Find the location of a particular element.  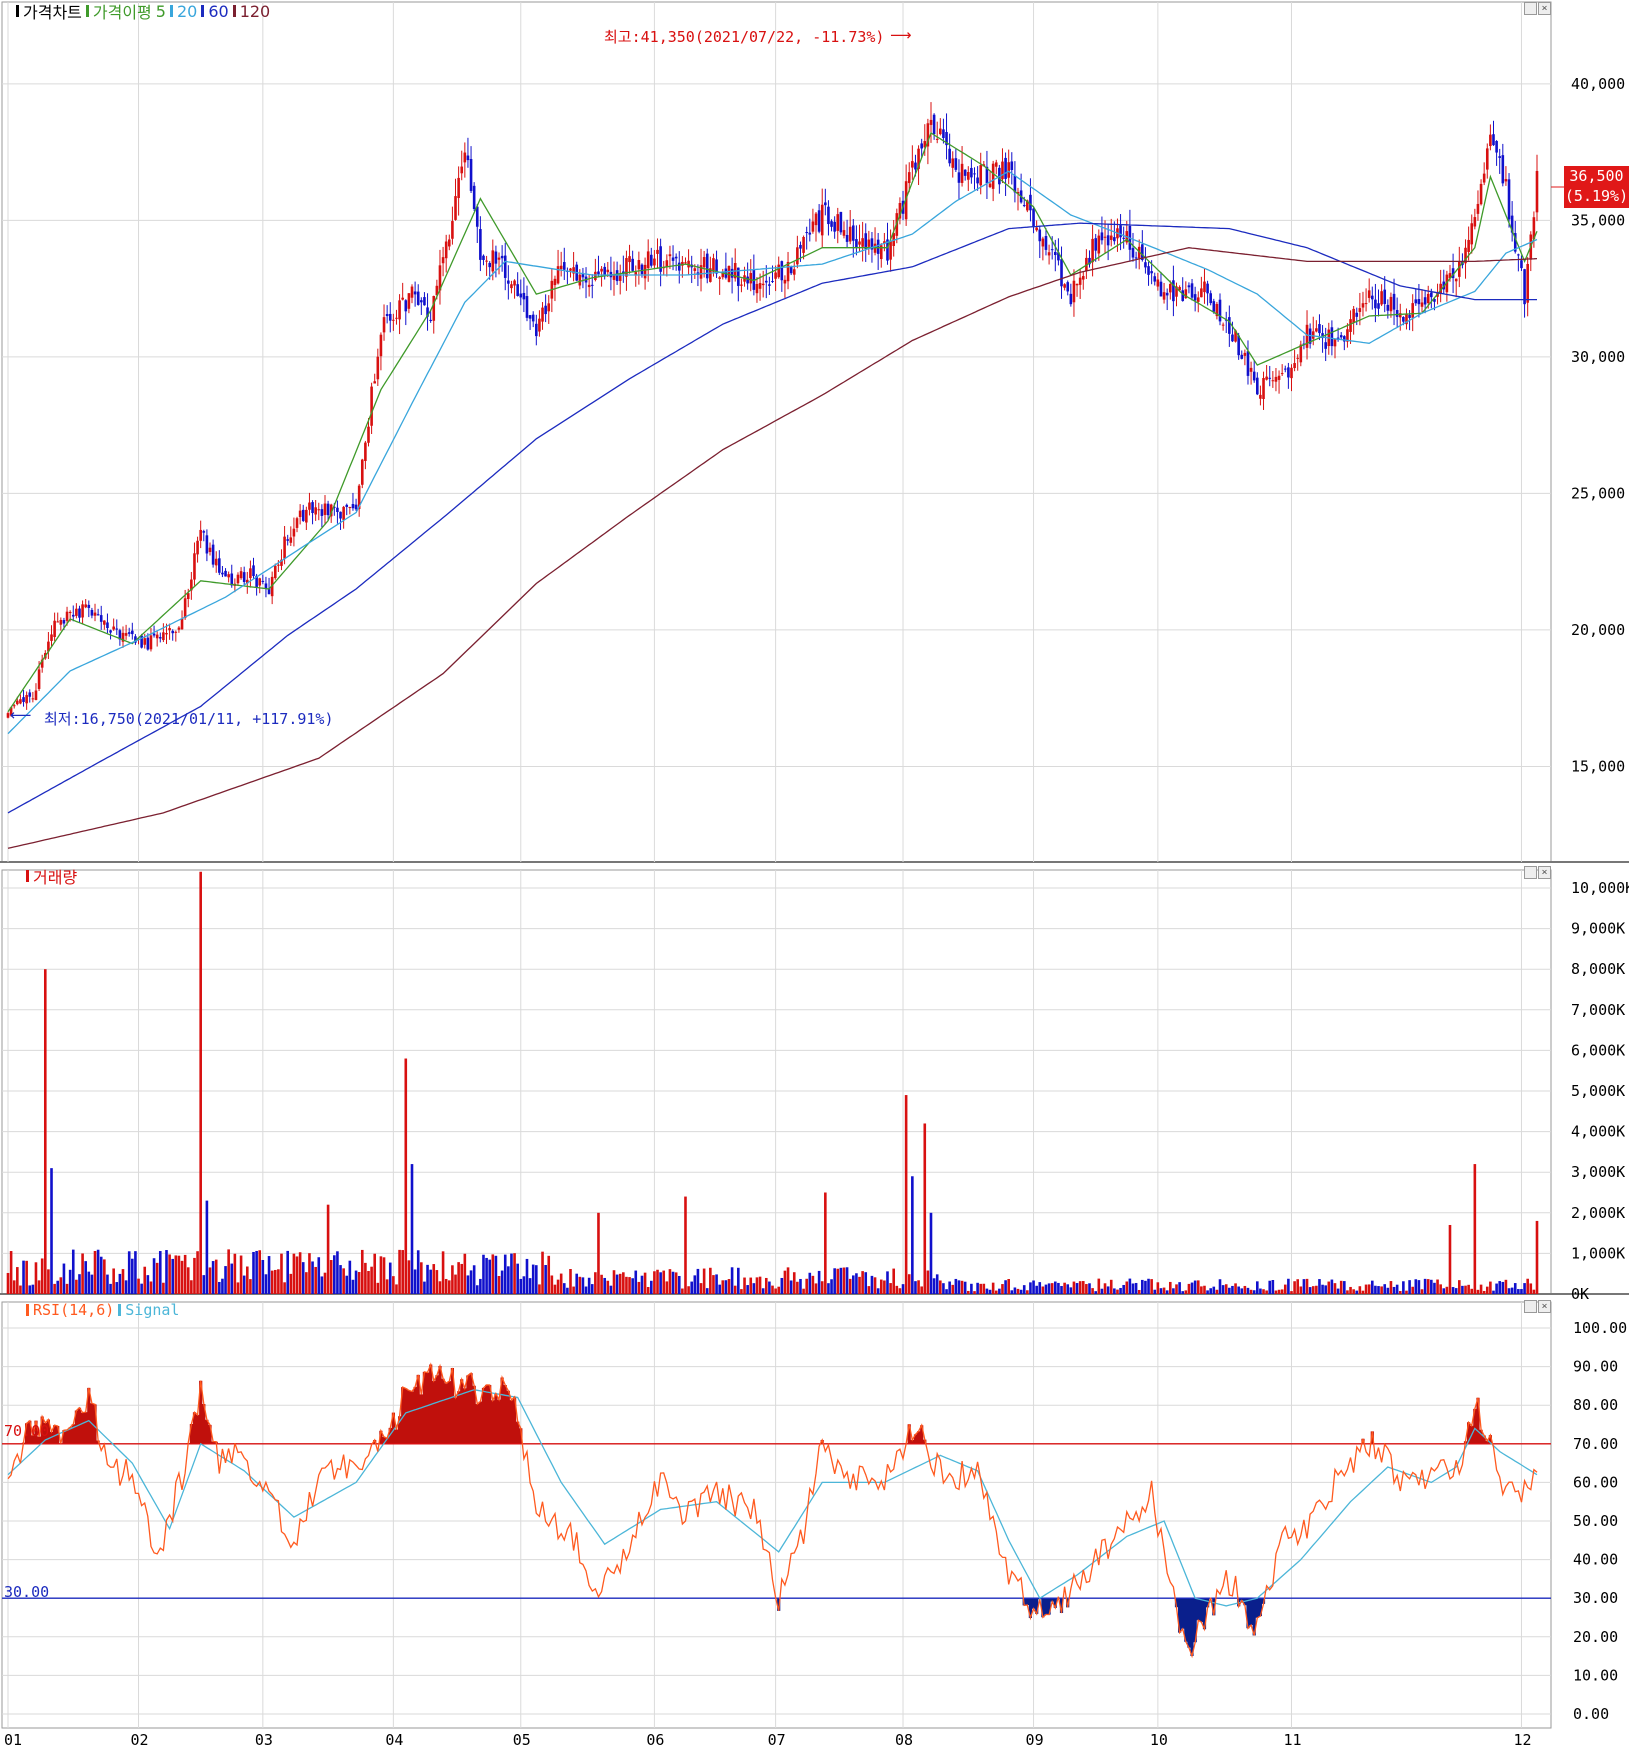

price-pane-close-button: × is located at coordinates (1544, 8).